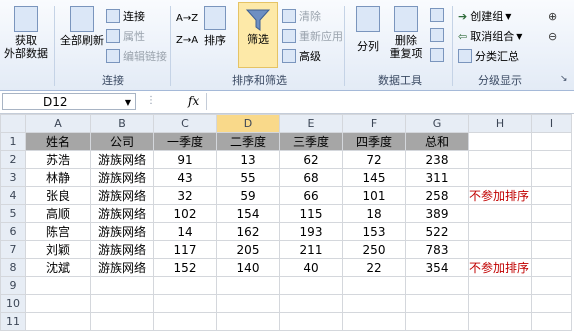 The width and height of the screenshot is (574, 331). Describe the element at coordinates (248, 249) in the screenshot. I see `cell: 205` at that location.